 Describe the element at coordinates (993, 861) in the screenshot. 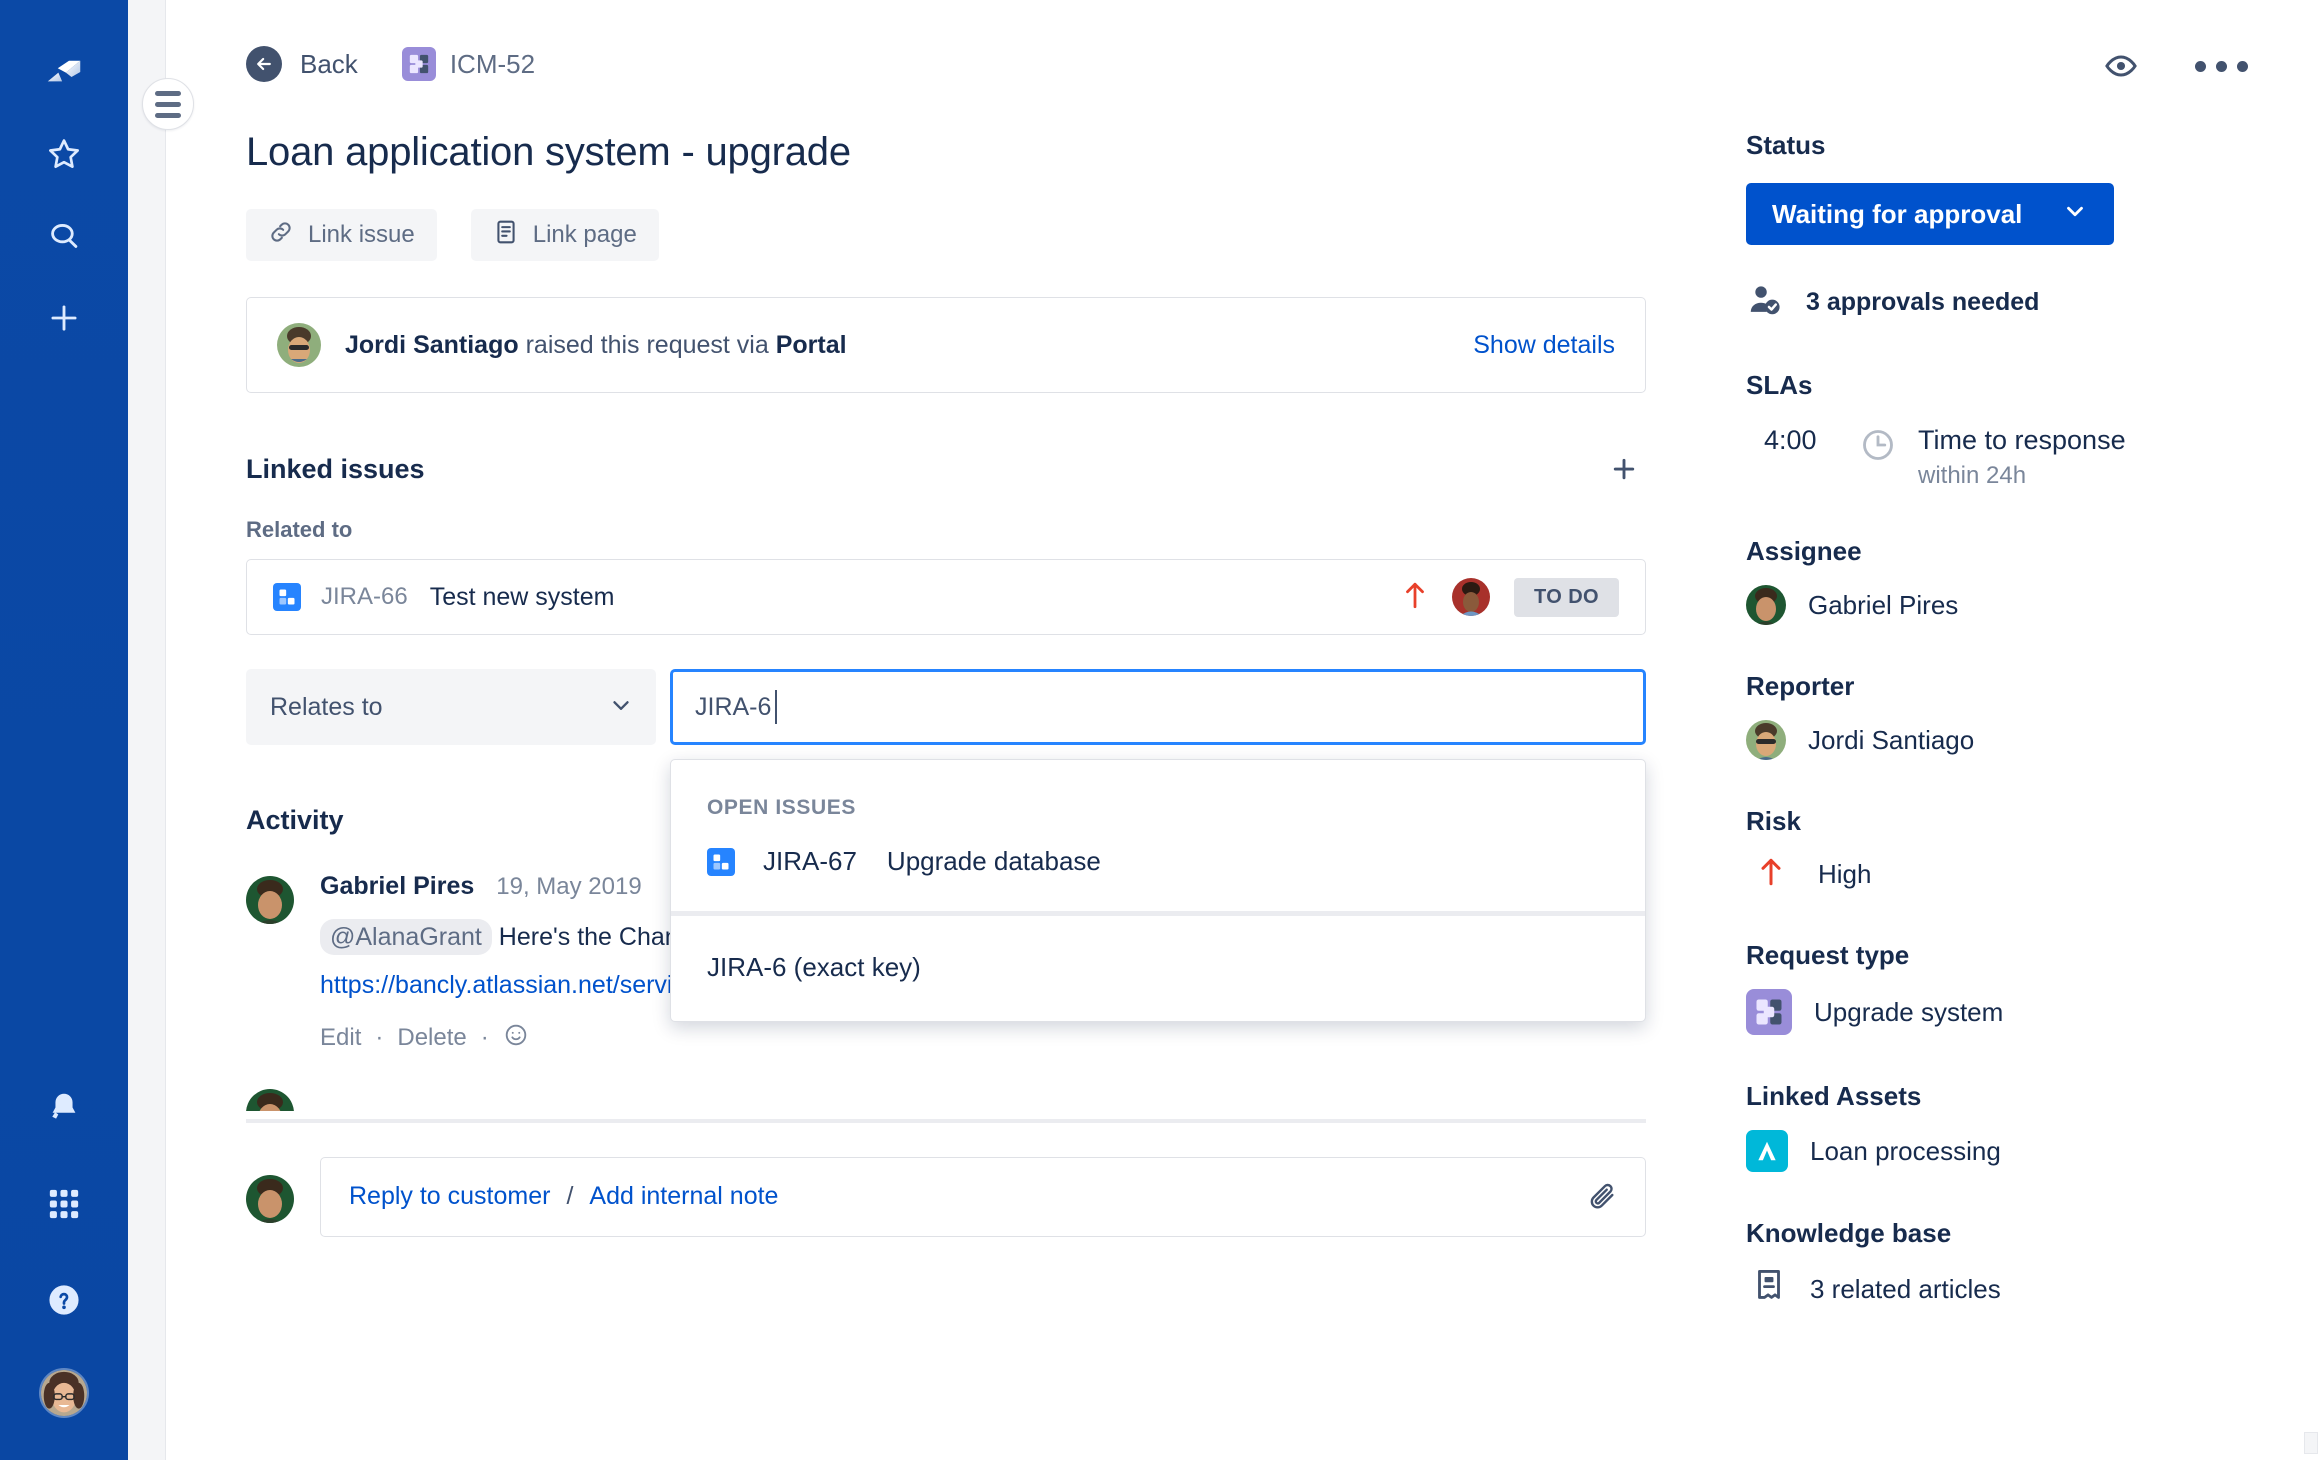

I see `dropdown-option-summary: Upgrade database` at that location.